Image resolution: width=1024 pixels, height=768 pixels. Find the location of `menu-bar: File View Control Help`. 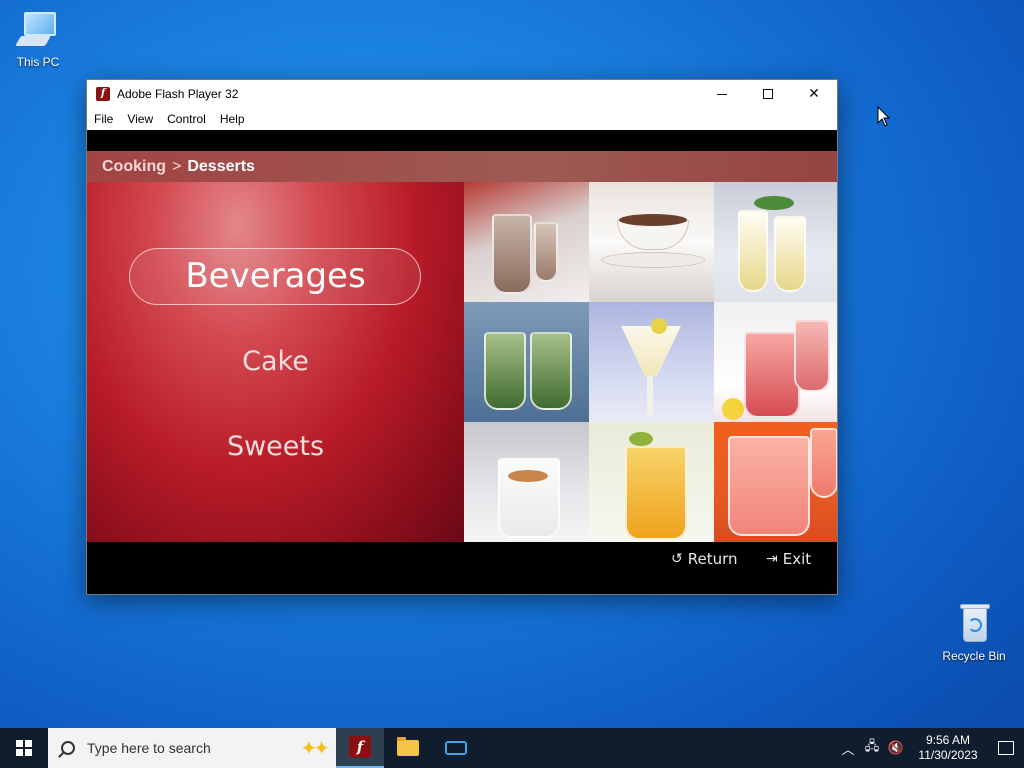

menu-bar: File View Control Help is located at coordinates (462, 119).